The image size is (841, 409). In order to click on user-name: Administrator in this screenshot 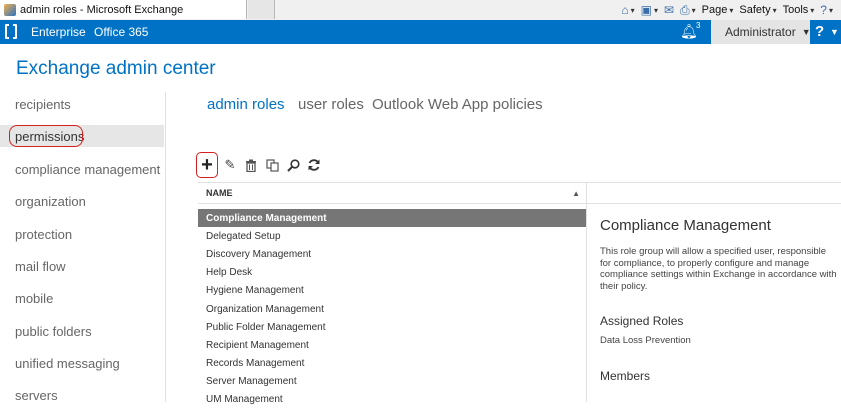, I will do `click(760, 32)`.